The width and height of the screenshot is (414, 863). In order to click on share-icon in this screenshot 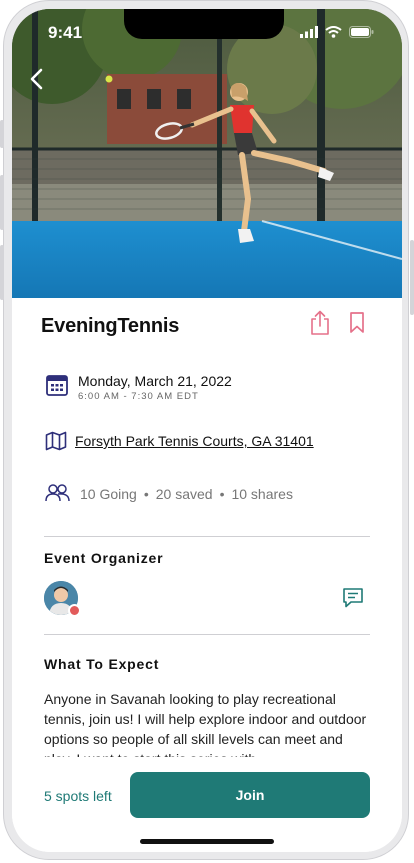, I will do `click(320, 322)`.